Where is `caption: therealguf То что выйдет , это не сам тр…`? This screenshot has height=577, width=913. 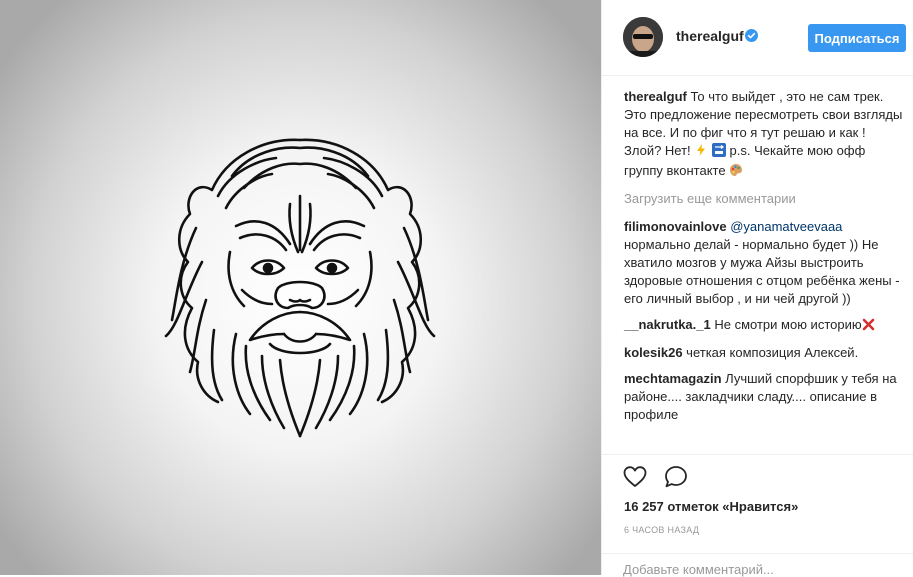 caption: therealguf То что выйдет , это не сам тр… is located at coordinates (765, 135).